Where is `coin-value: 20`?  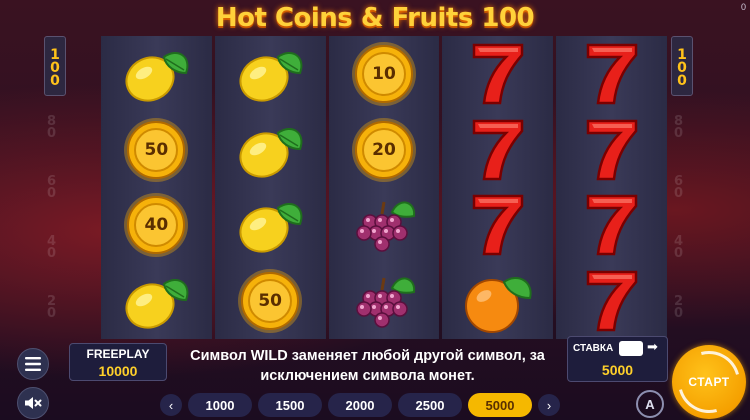
coin-value: 20 is located at coordinates (384, 149).